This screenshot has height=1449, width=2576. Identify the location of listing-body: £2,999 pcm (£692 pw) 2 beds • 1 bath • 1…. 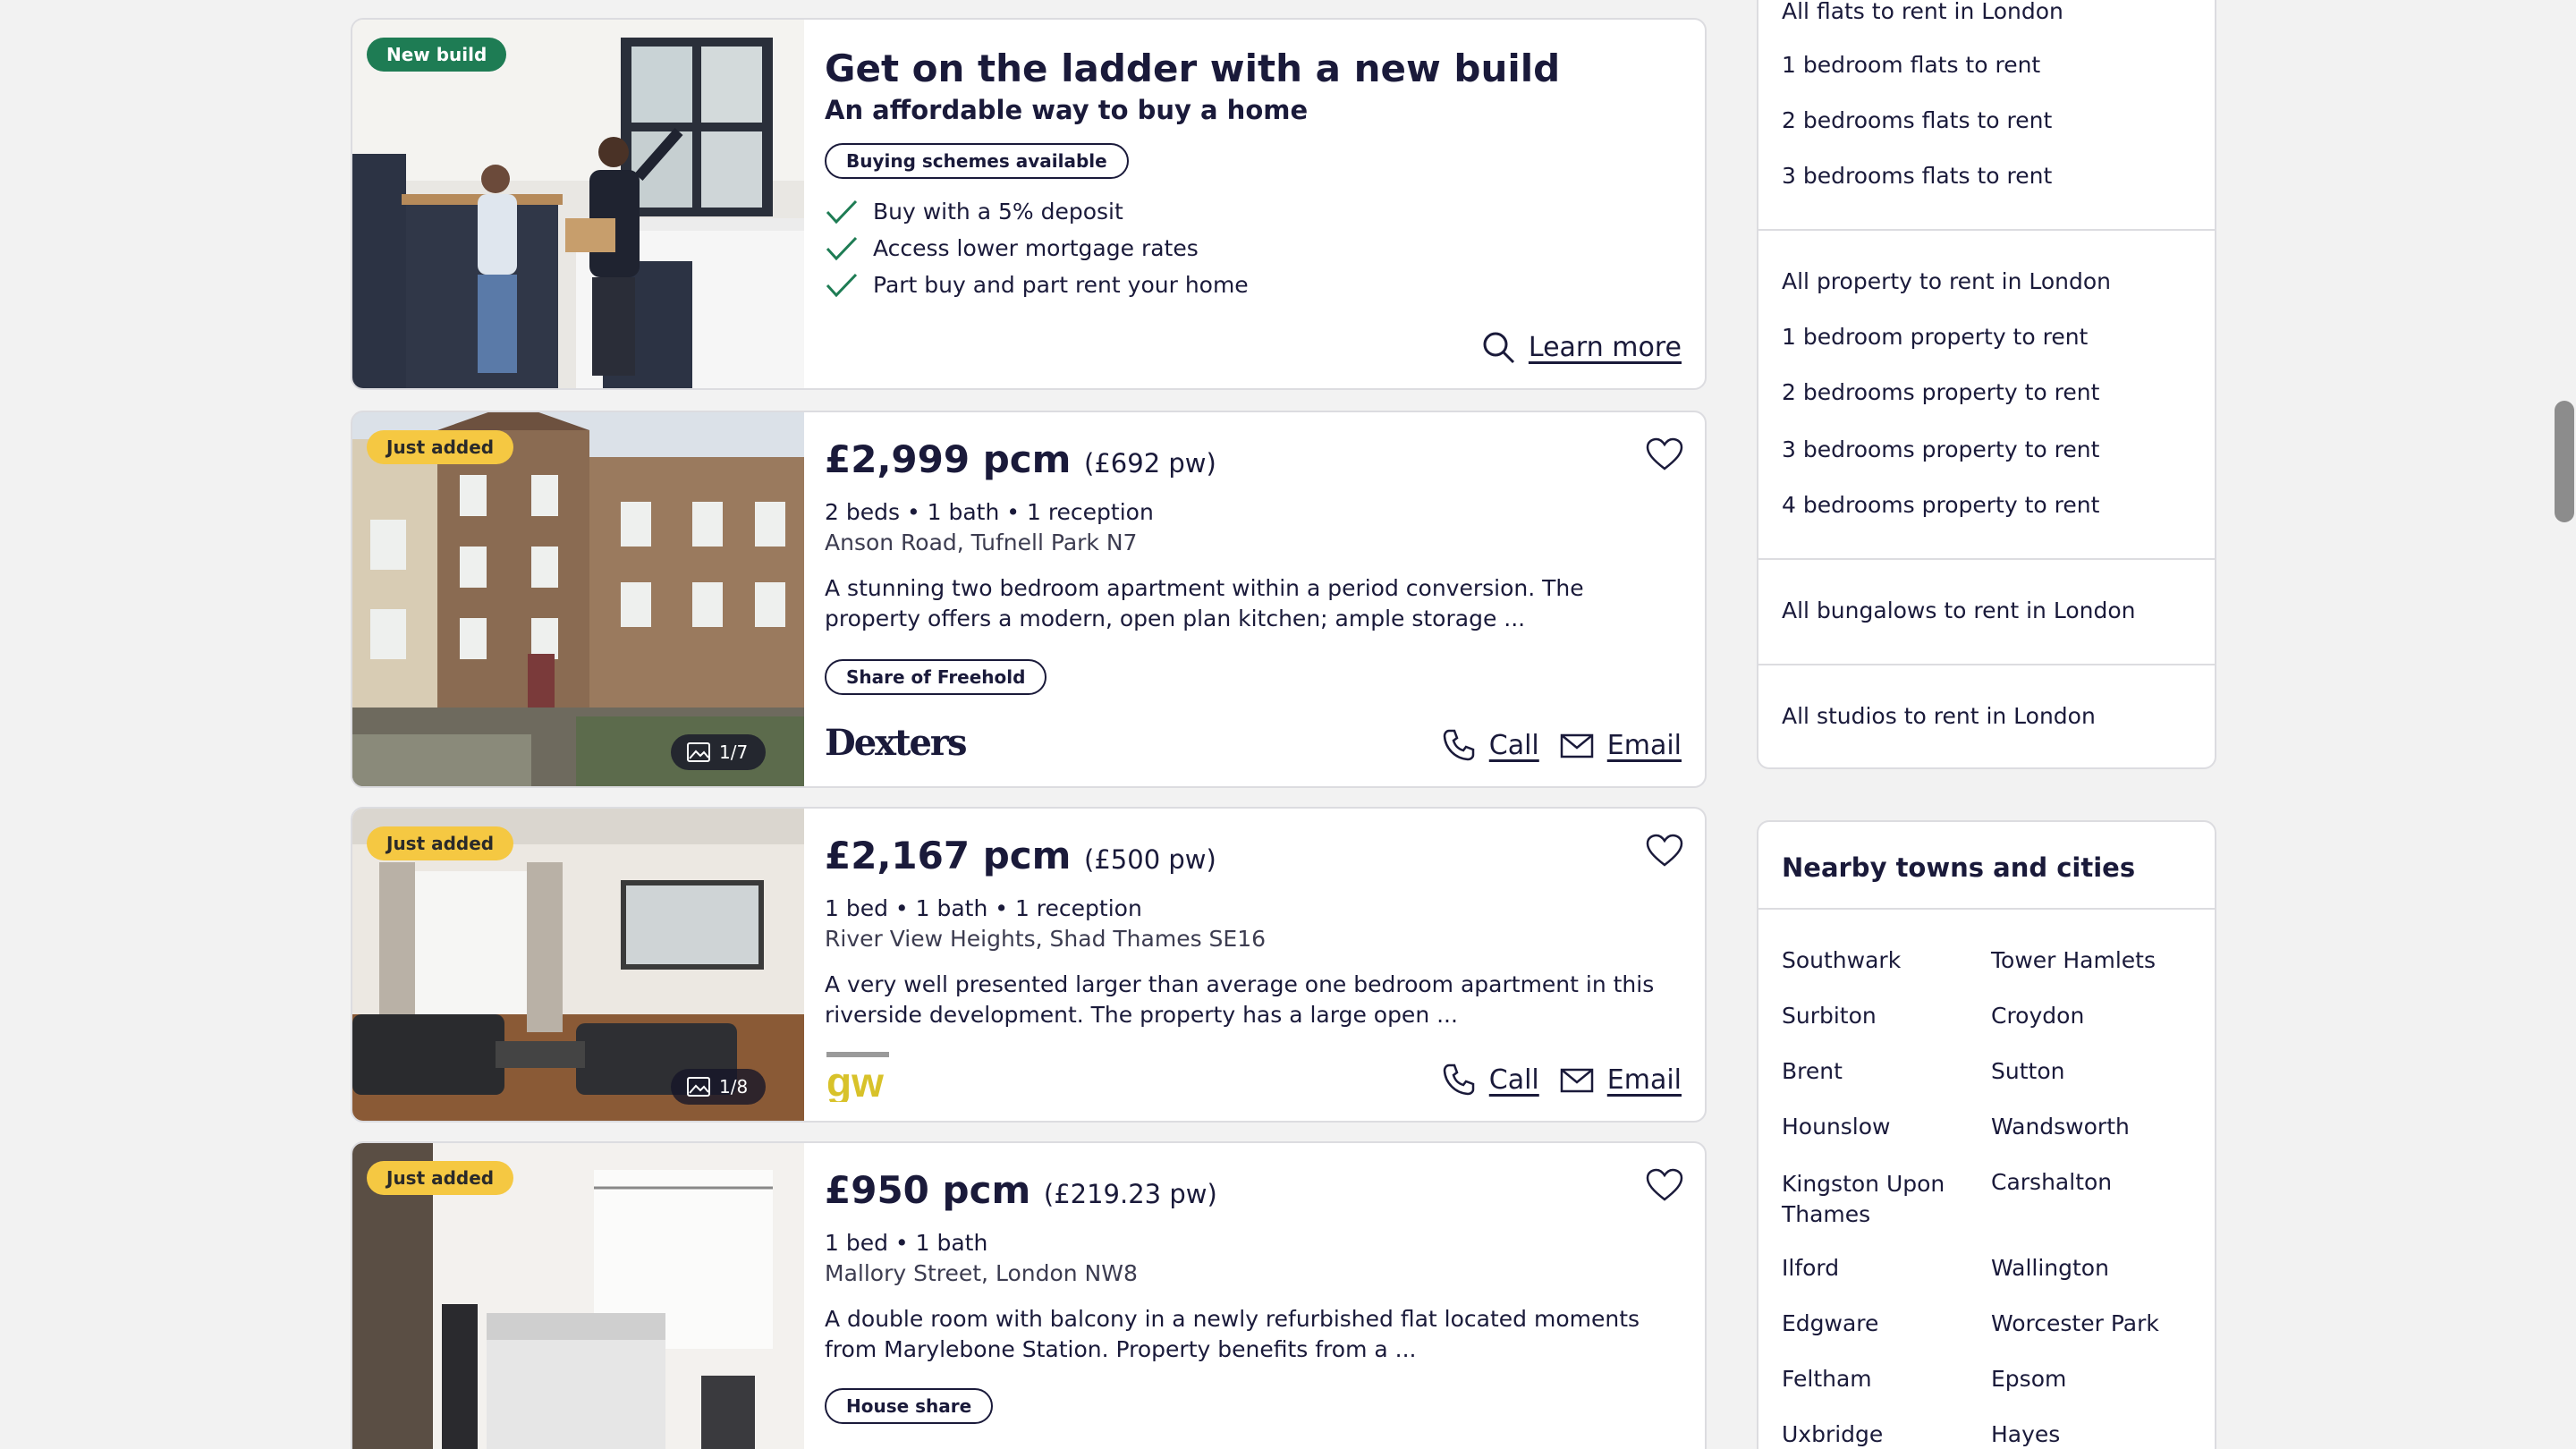
(1265, 599).